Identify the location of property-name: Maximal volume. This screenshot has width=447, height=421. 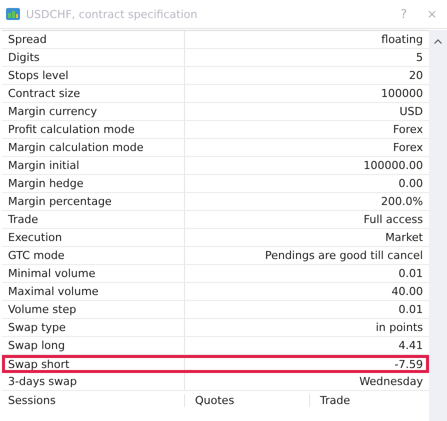
(53, 291).